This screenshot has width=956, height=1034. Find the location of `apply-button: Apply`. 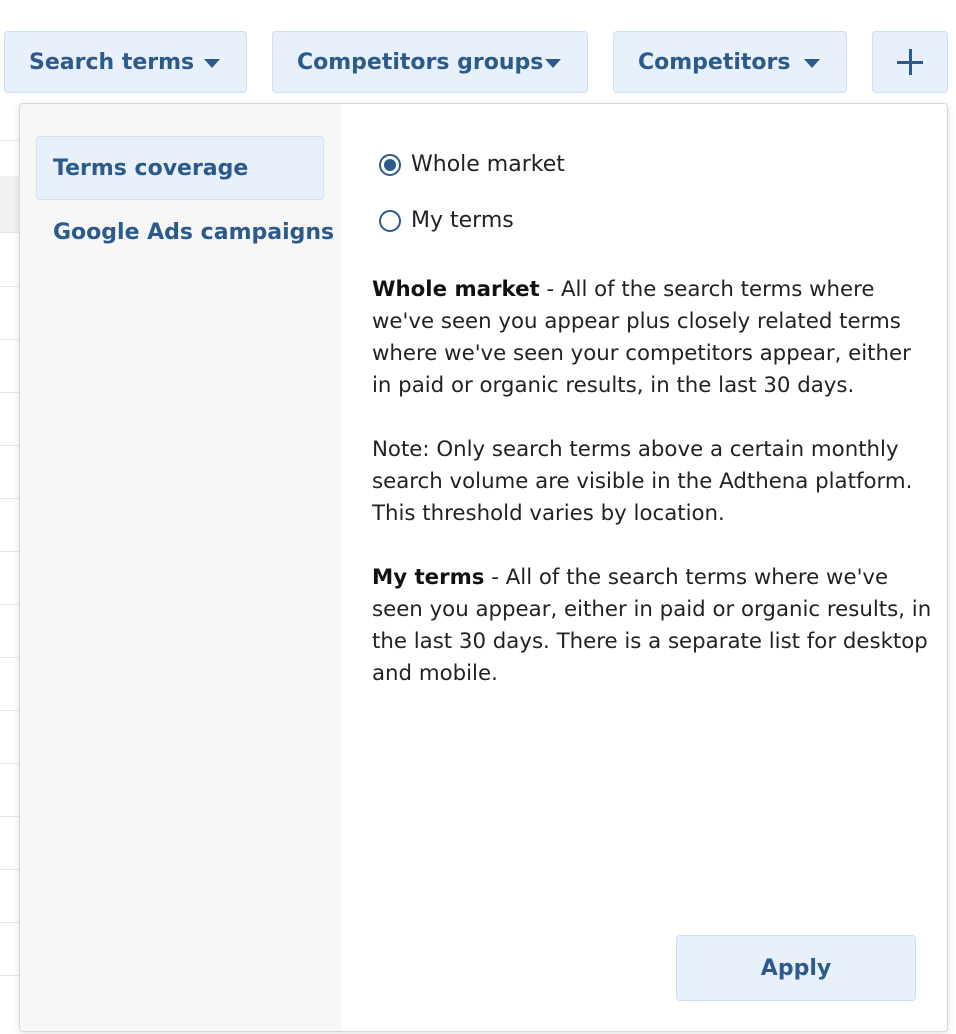

apply-button: Apply is located at coordinates (796, 968).